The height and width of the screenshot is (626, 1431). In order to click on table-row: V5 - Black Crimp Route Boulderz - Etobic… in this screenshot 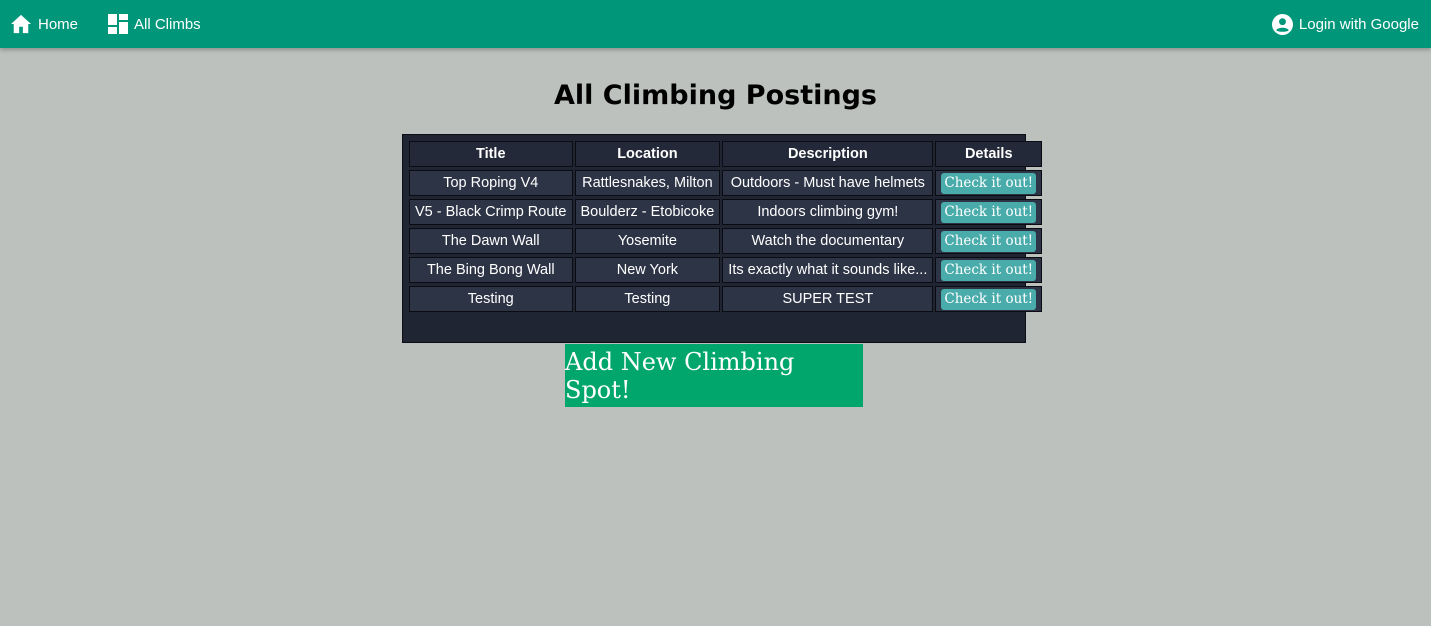, I will do `click(726, 212)`.